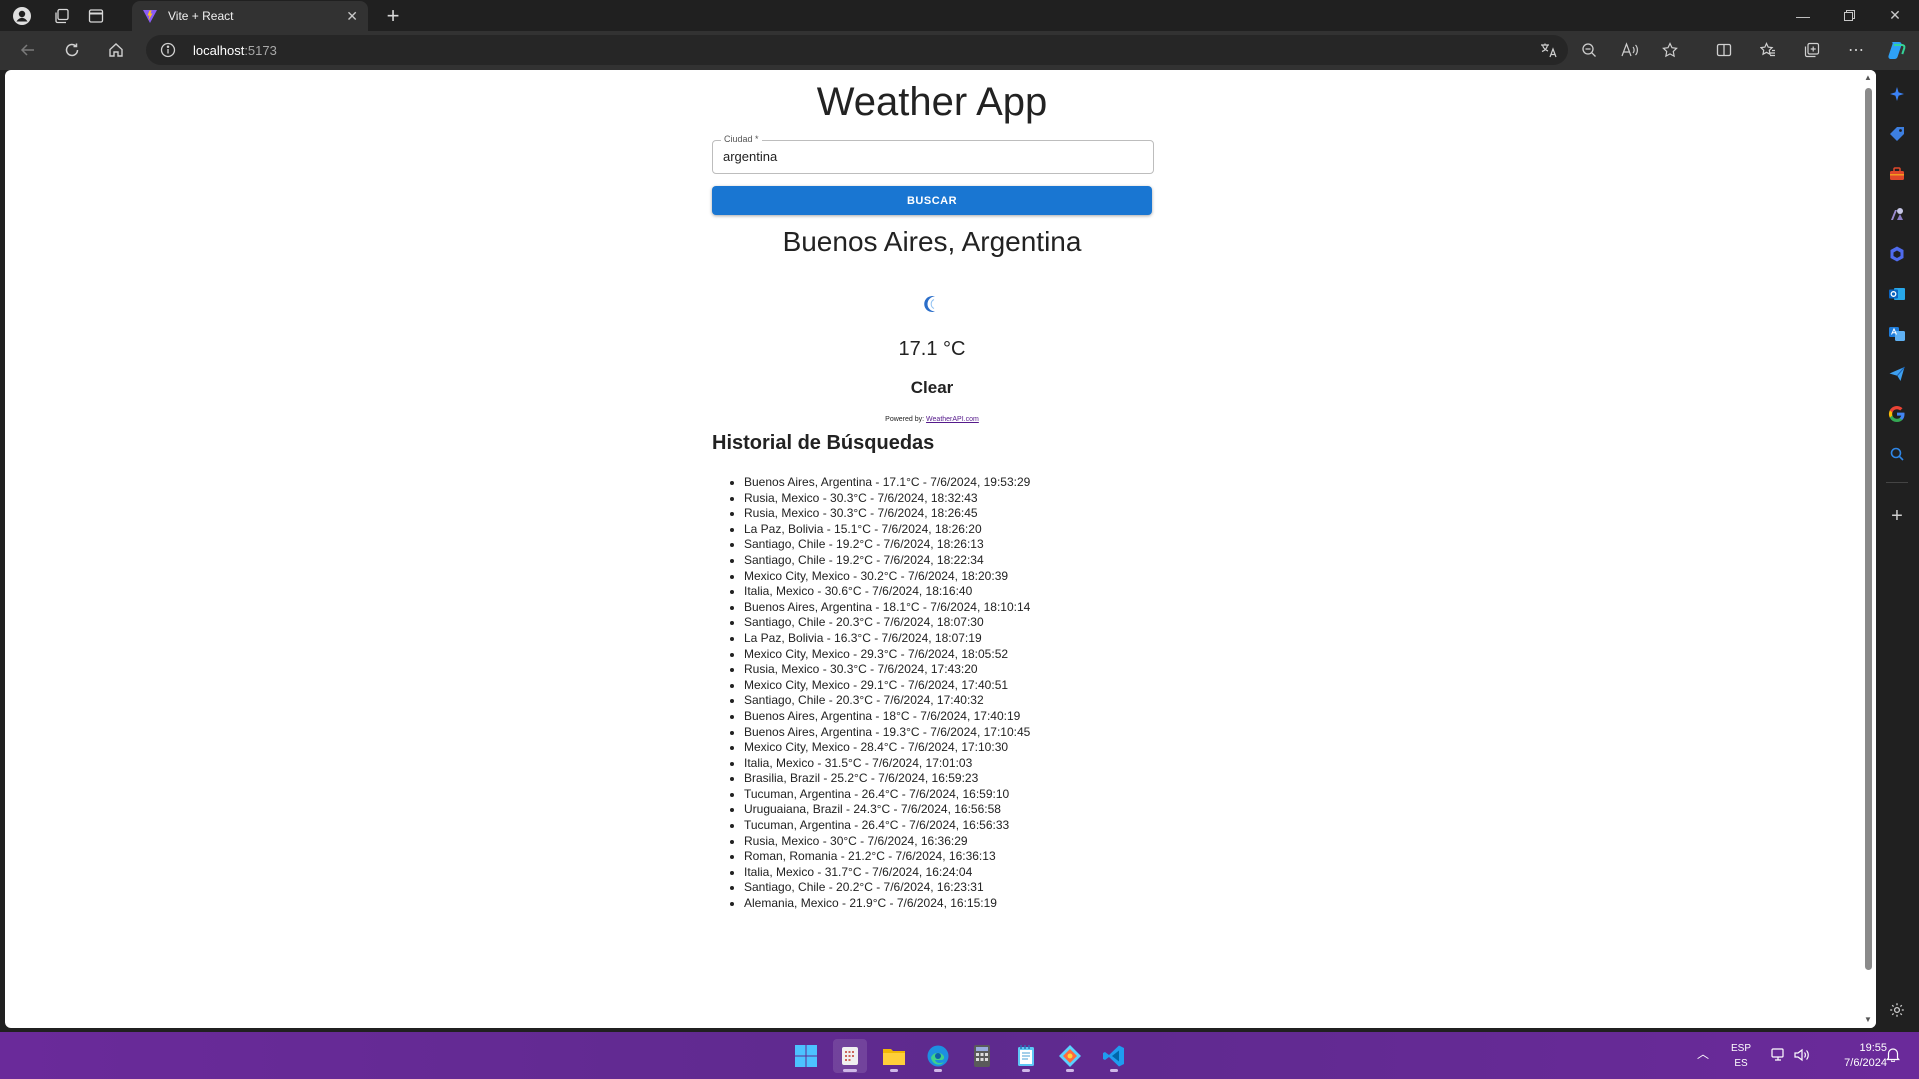 The width and height of the screenshot is (1919, 1079). I want to click on scroll-thumb, so click(1868, 529).